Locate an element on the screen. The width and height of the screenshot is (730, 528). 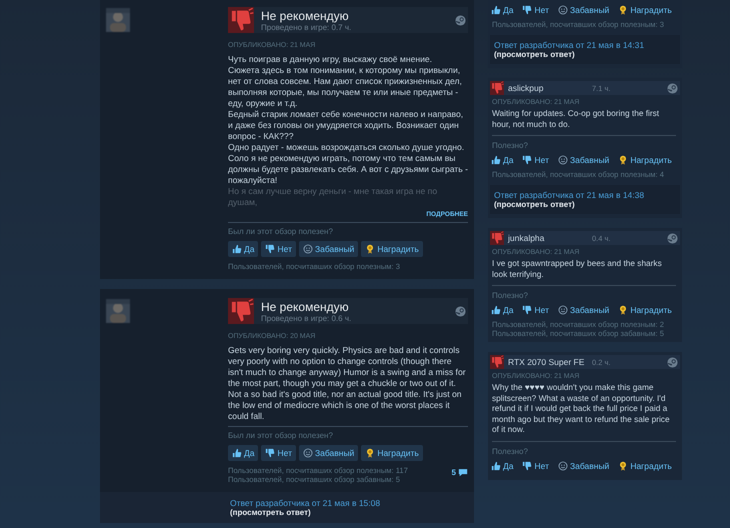
developer-response-link: Ответ разработчика от 21 мая в 14:31 is located at coordinates (569, 45).